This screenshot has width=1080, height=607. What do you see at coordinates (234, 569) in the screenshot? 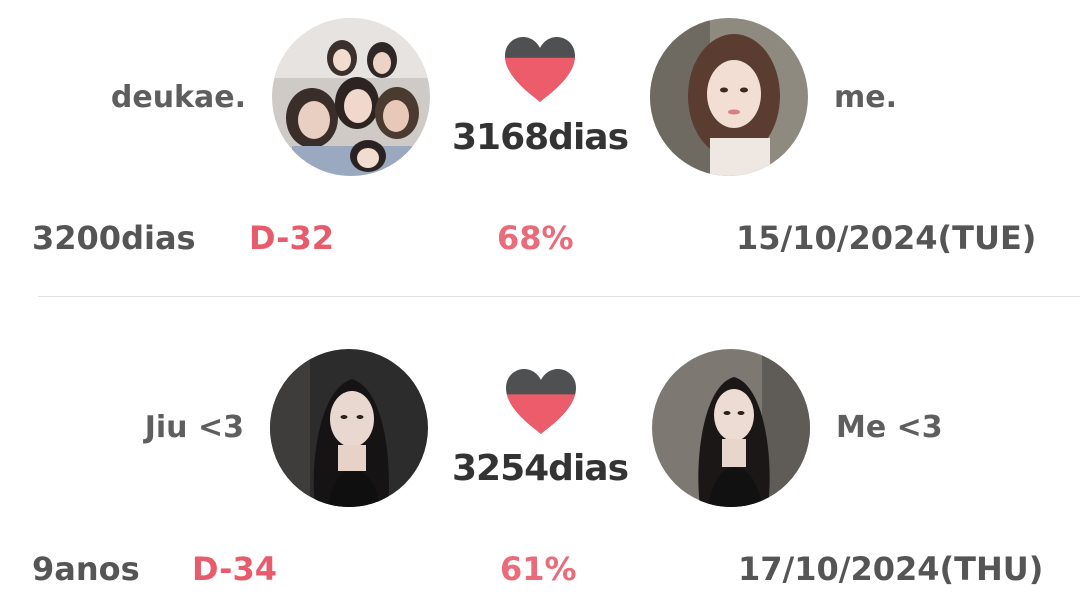
I see `countdown: D-34` at bounding box center [234, 569].